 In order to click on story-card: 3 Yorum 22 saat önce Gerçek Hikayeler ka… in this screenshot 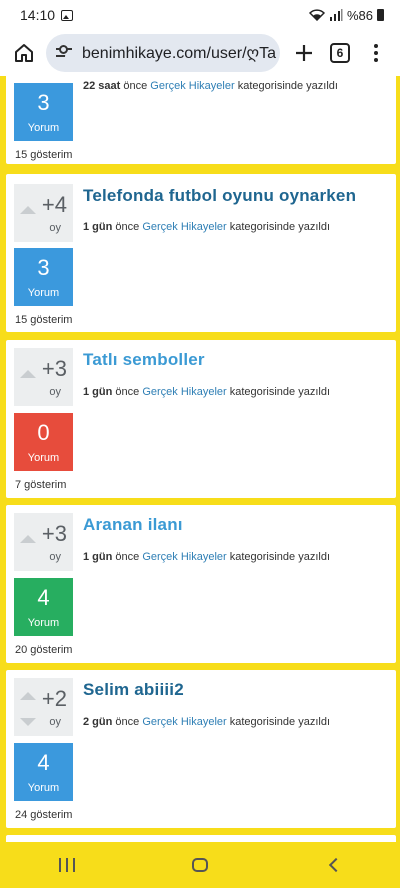, I will do `click(201, 120)`.